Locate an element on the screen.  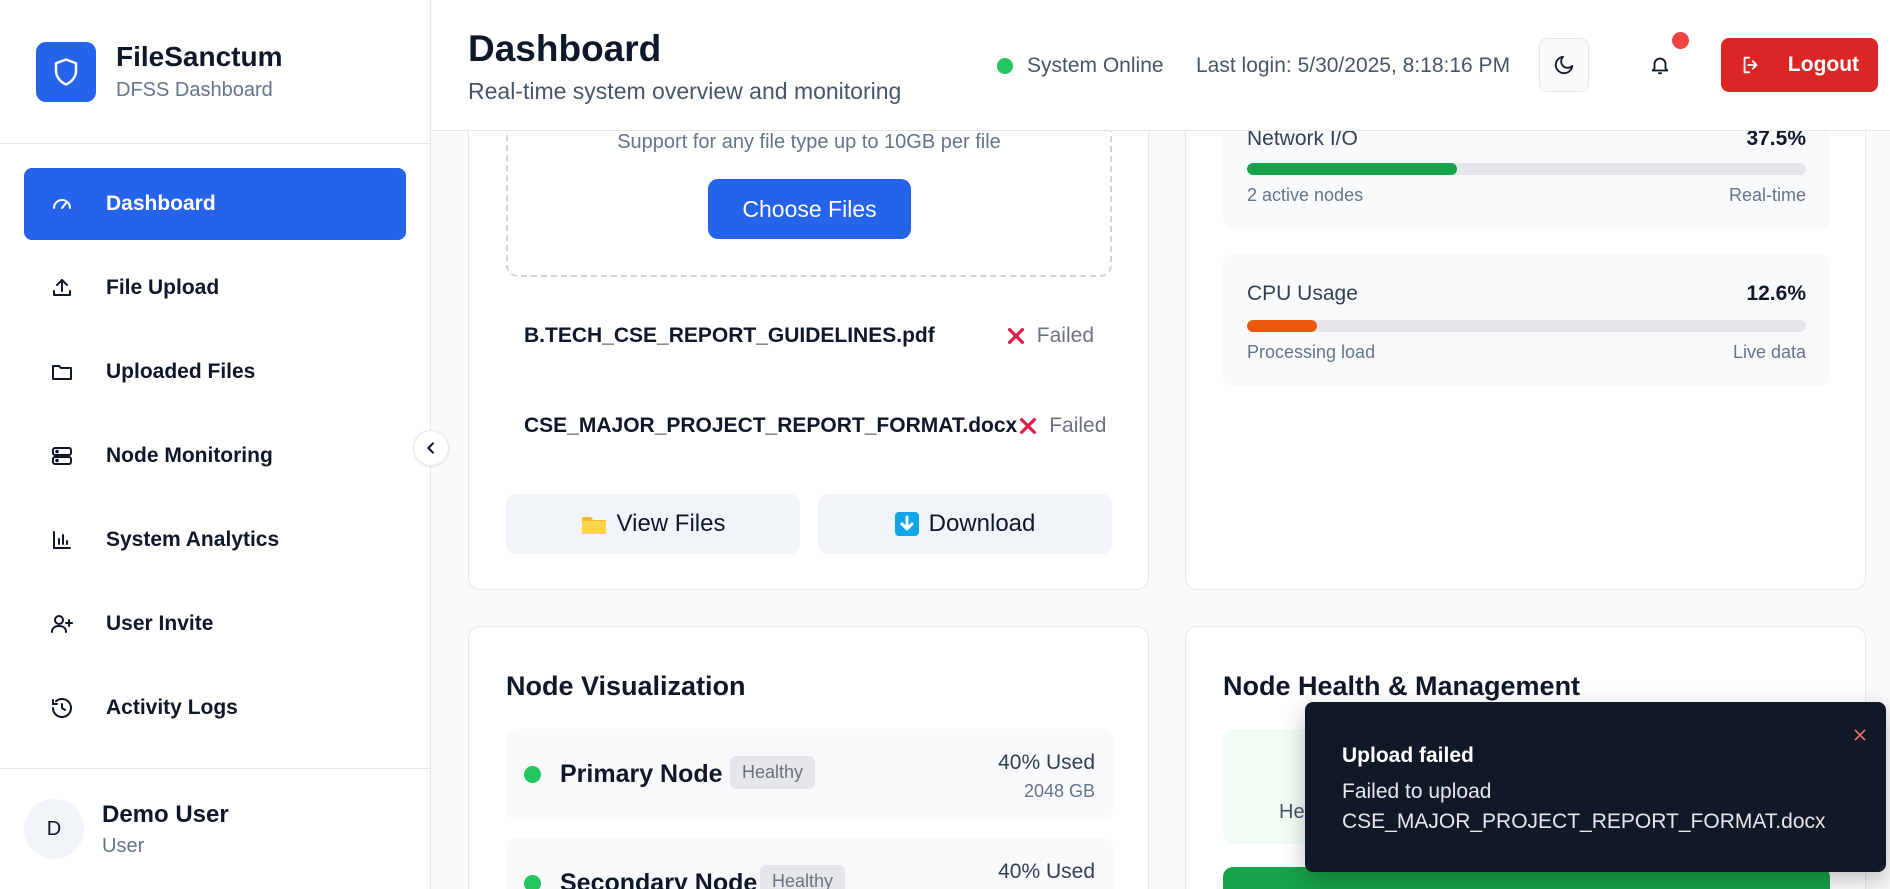
health-tile-text: He is located at coordinates (1292, 812).